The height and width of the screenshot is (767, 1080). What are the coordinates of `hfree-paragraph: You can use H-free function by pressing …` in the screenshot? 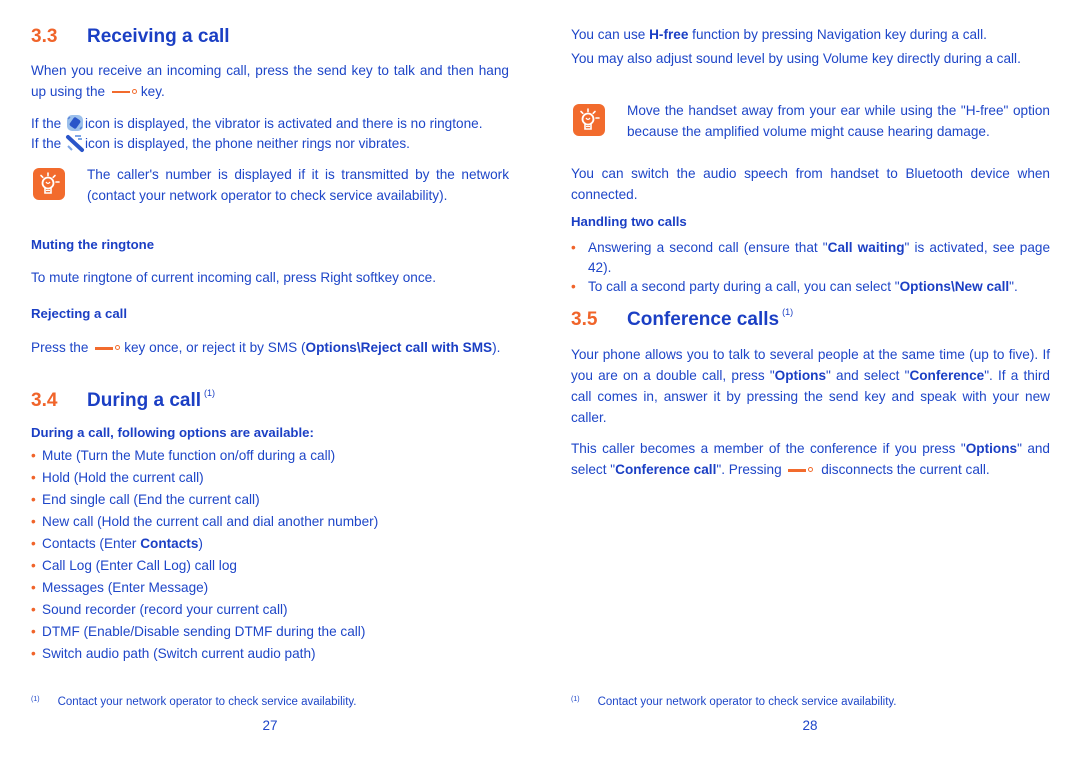 It's located at (779, 35).